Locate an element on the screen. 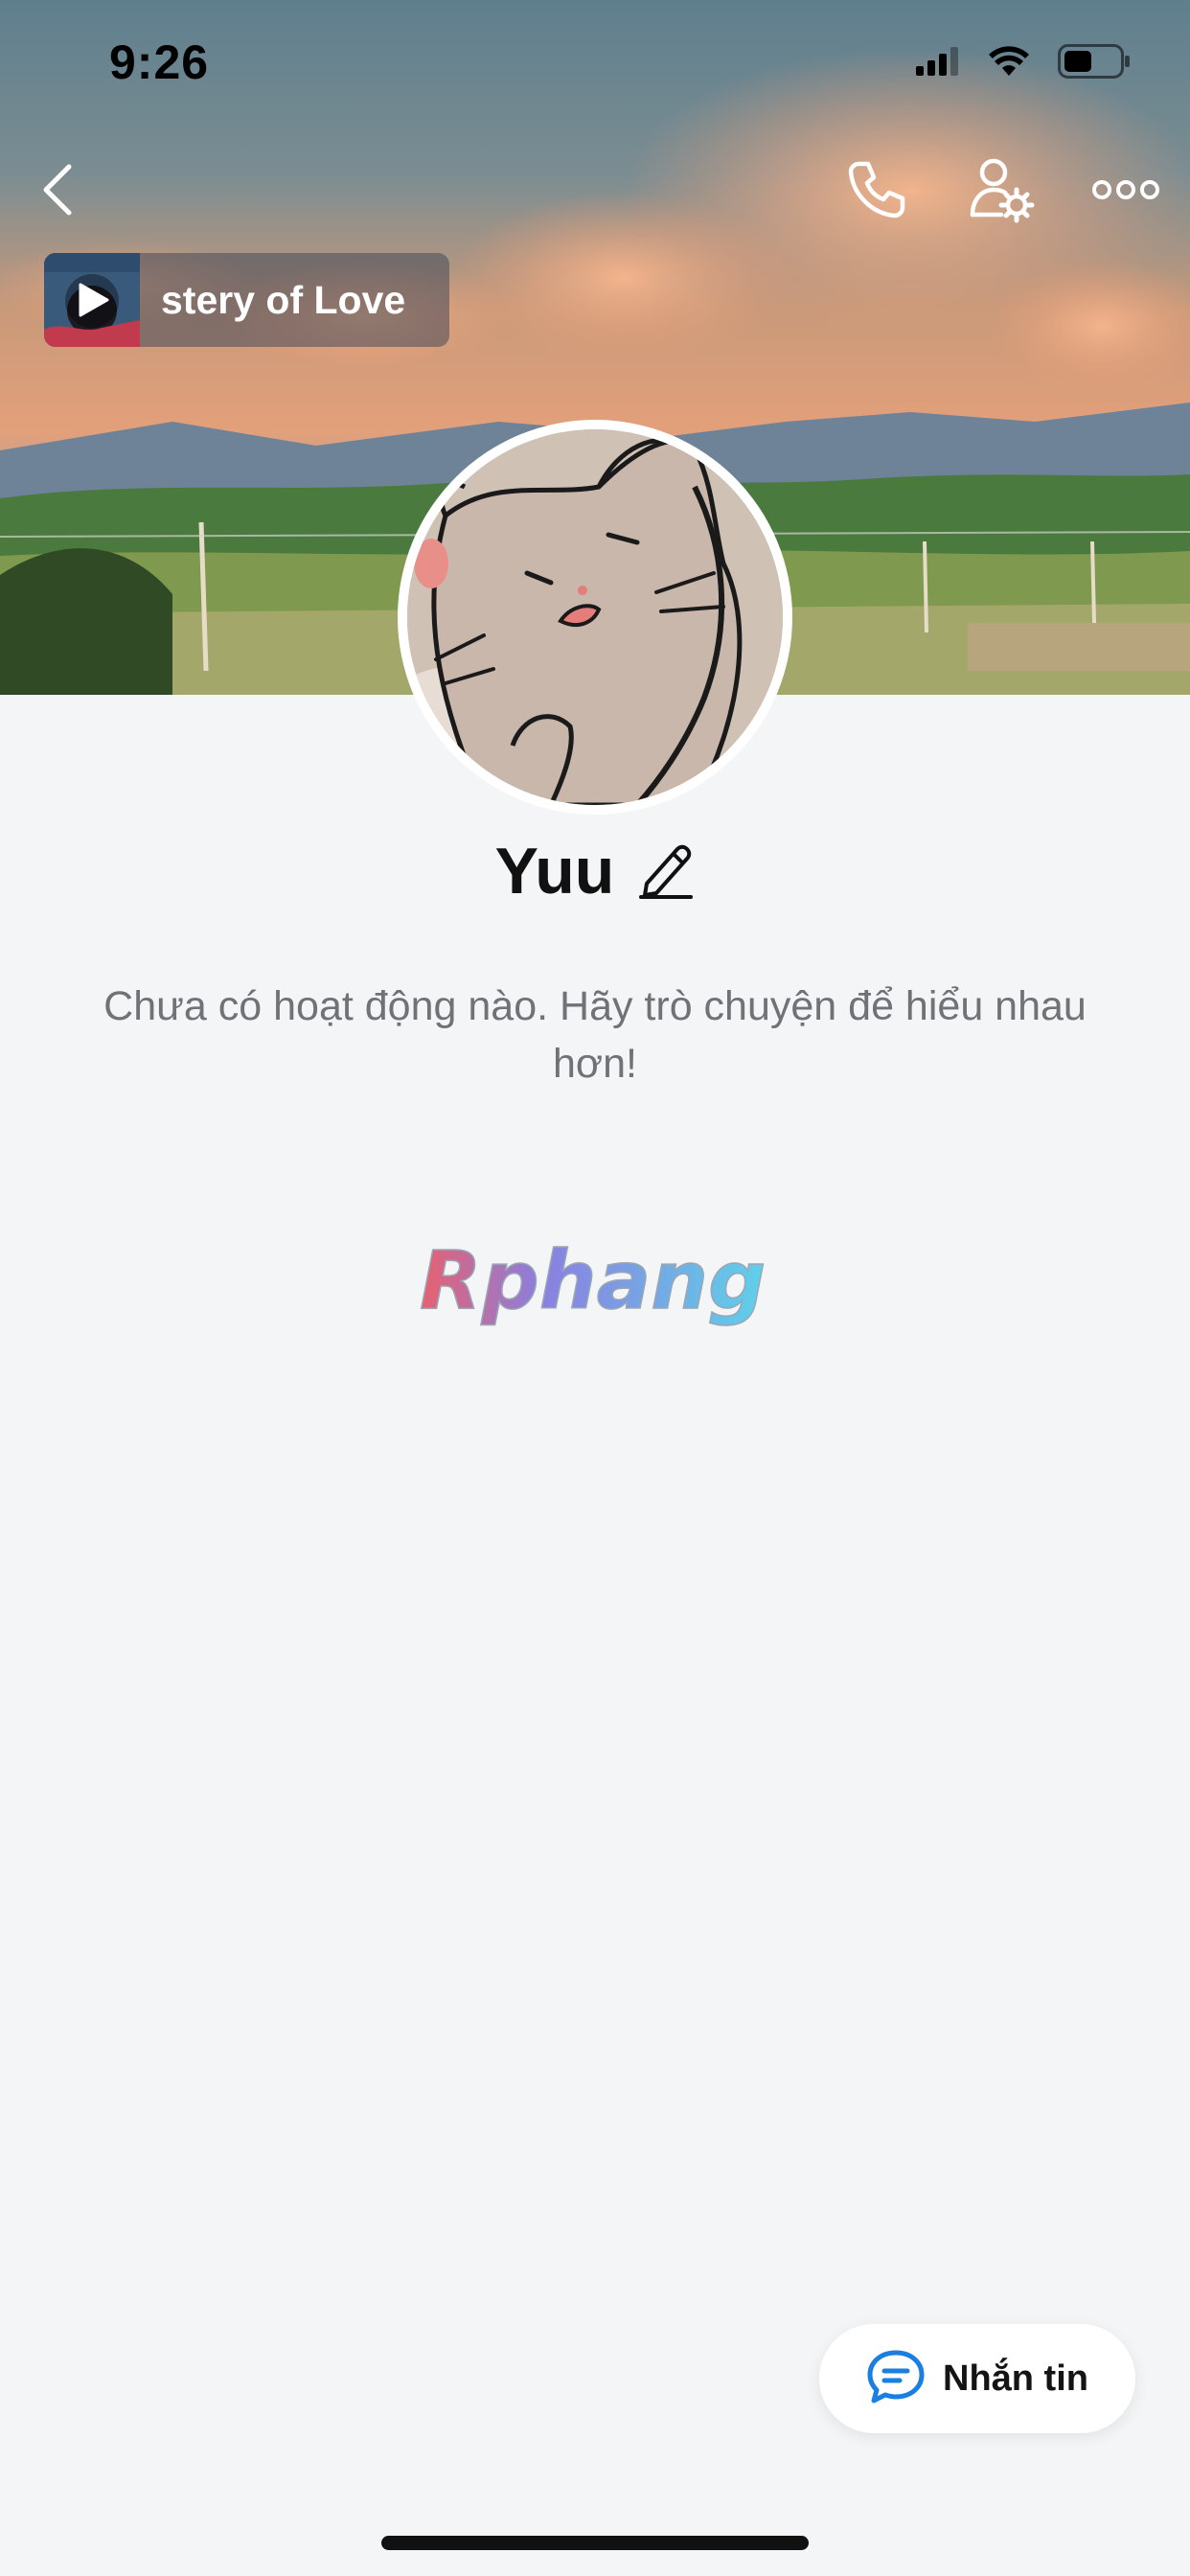 This screenshot has width=1190, height=2576. call-button is located at coordinates (877, 191).